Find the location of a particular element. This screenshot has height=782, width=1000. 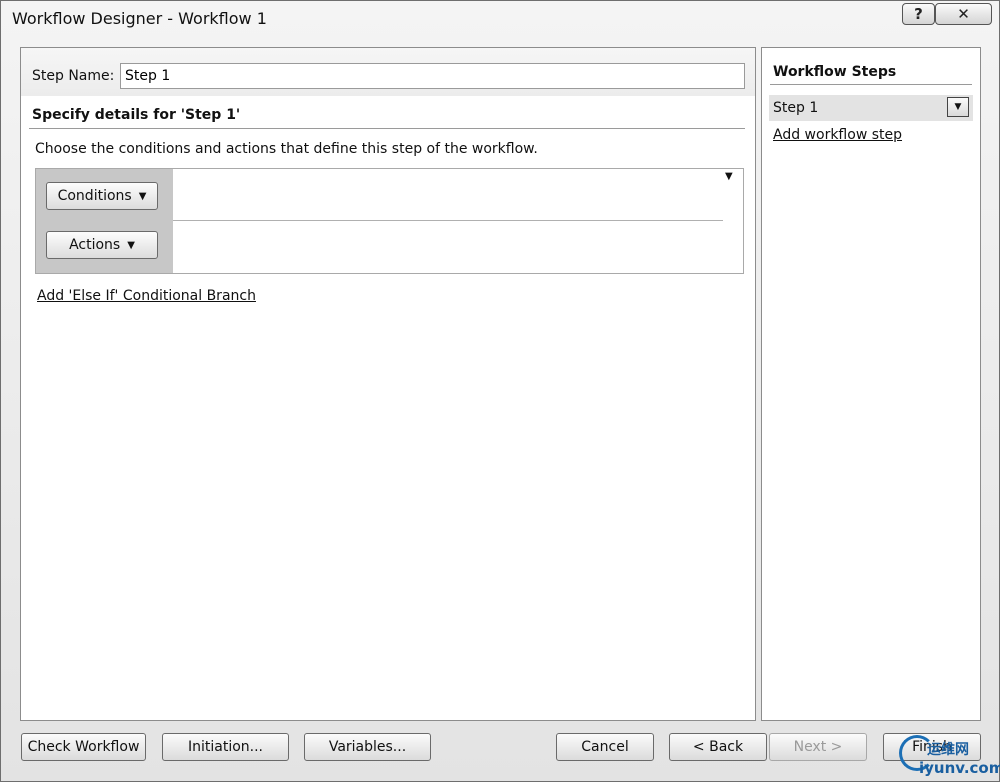

chevron-down-icon: ▼ is located at coordinates (958, 107).